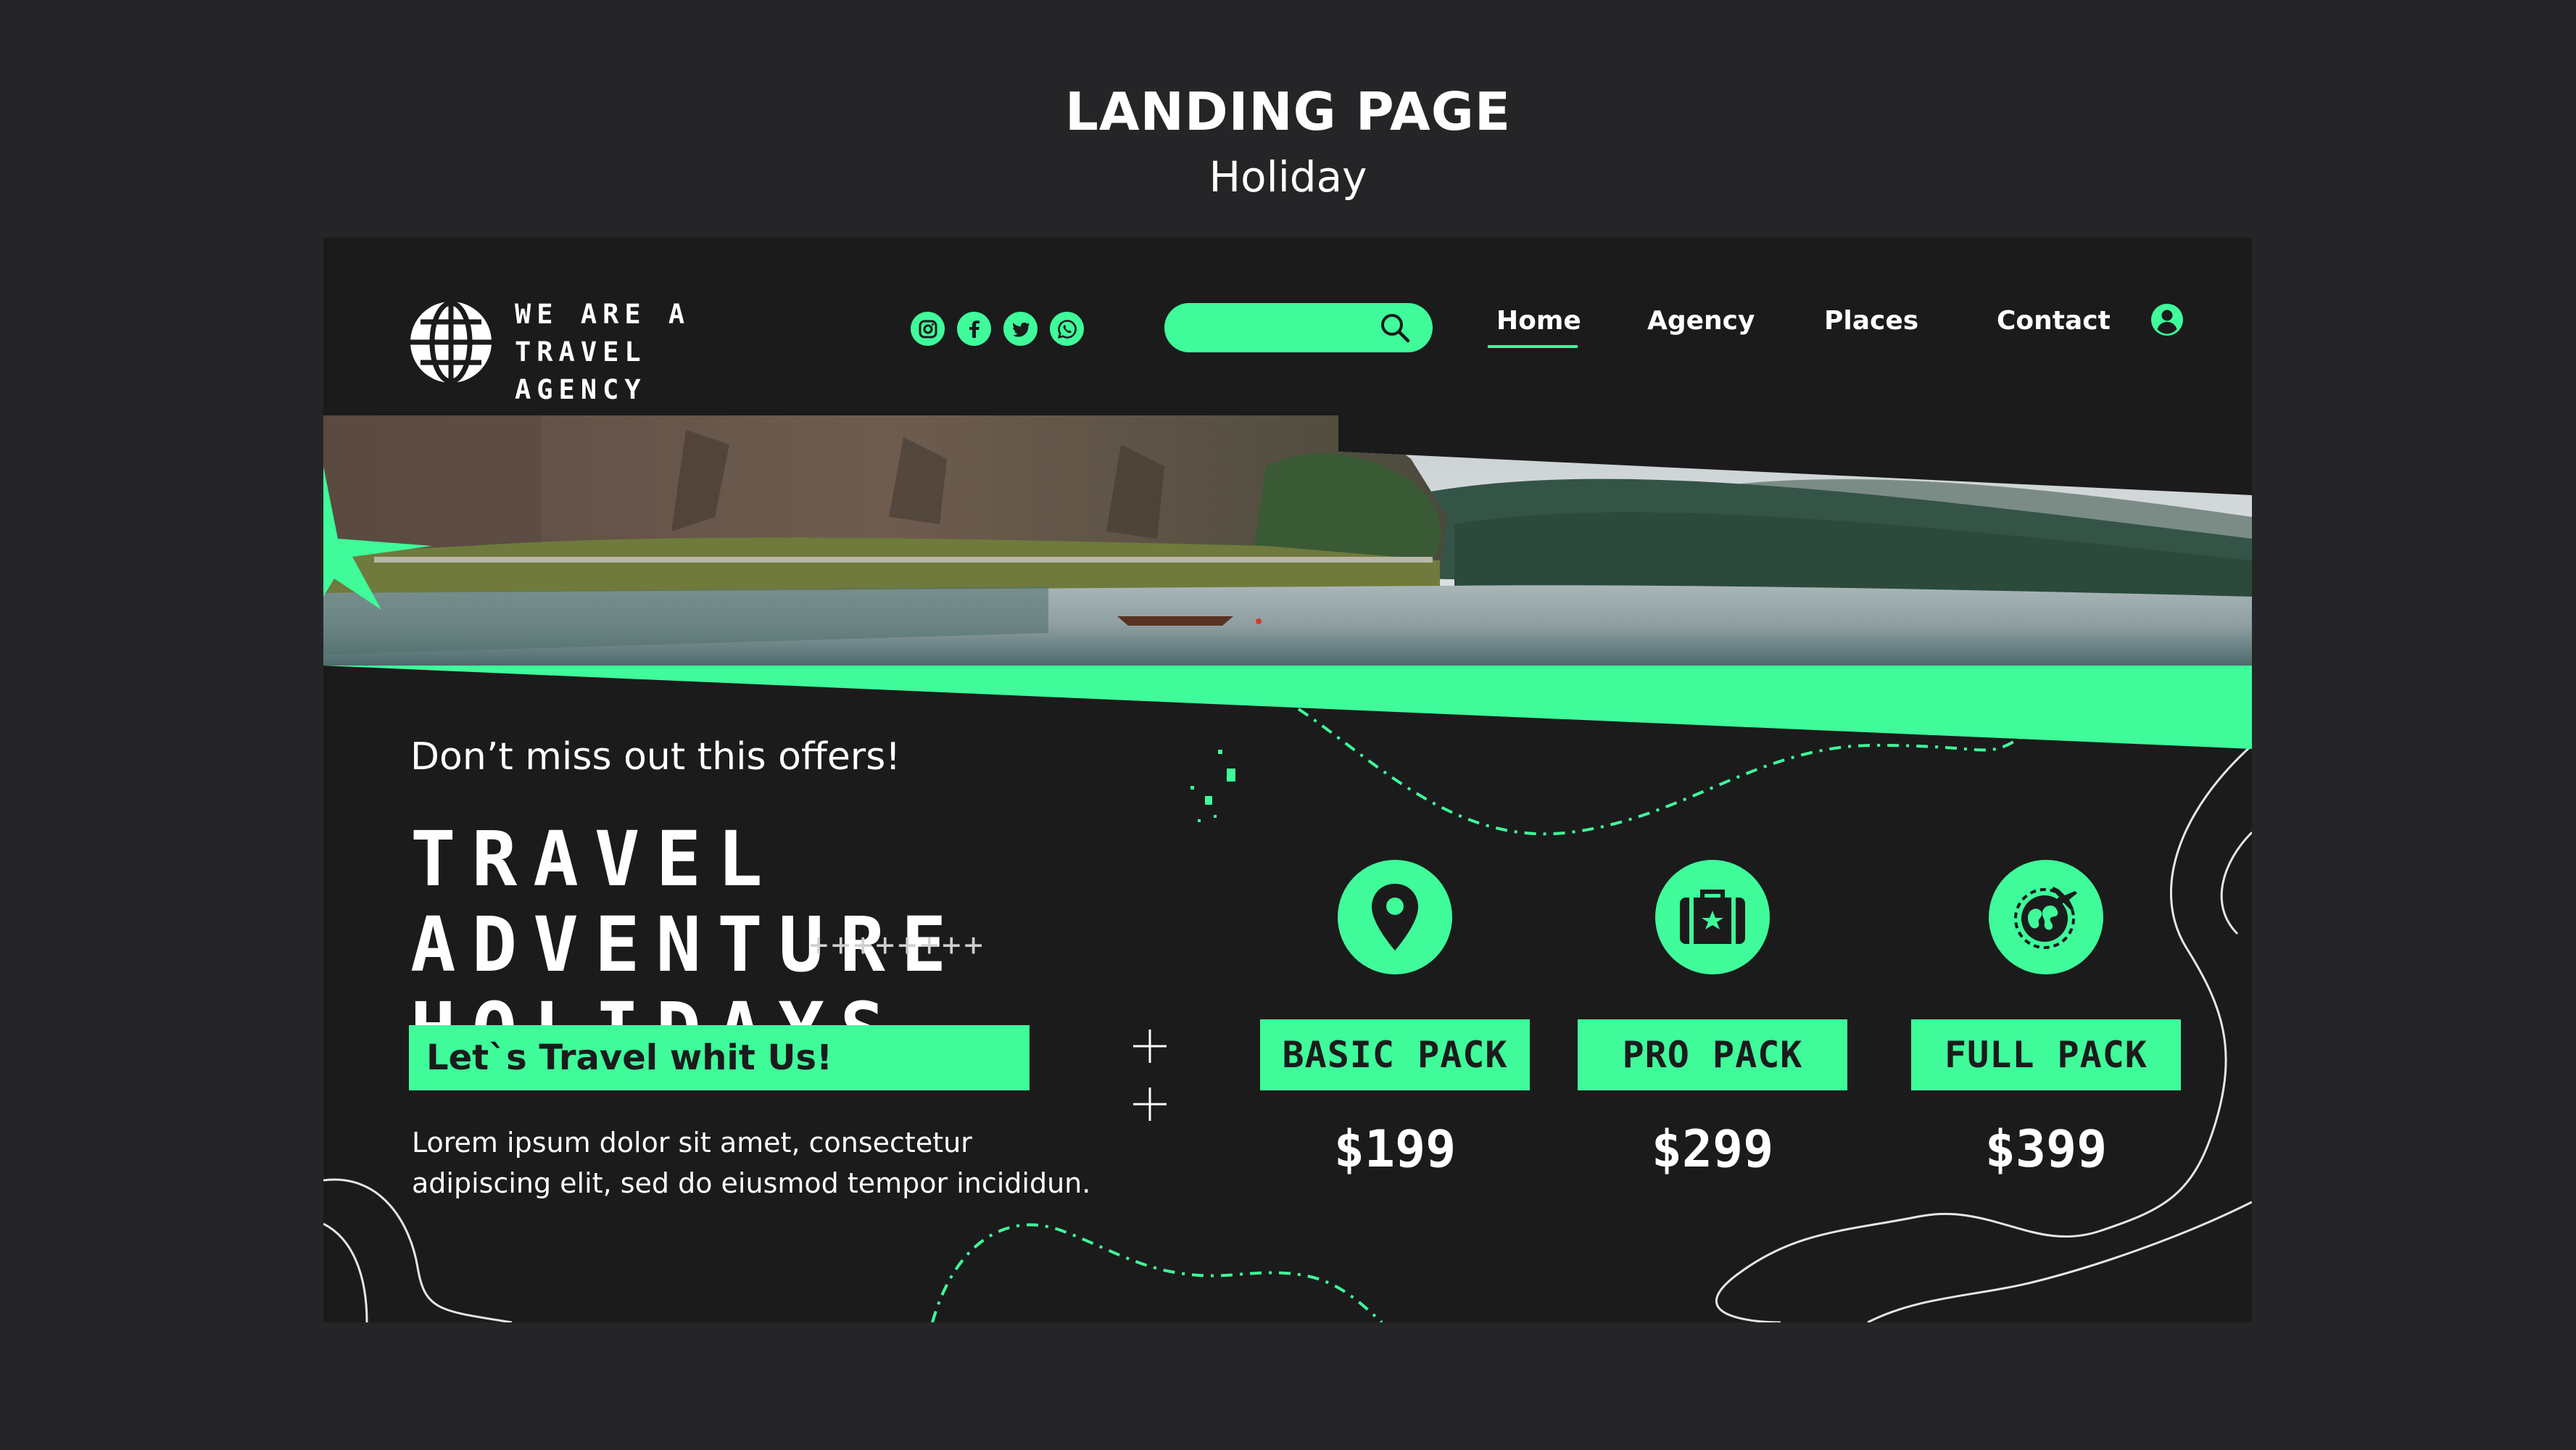 This screenshot has height=1450, width=2576. What do you see at coordinates (1701, 321) in the screenshot?
I see `nav-agency: Agency` at bounding box center [1701, 321].